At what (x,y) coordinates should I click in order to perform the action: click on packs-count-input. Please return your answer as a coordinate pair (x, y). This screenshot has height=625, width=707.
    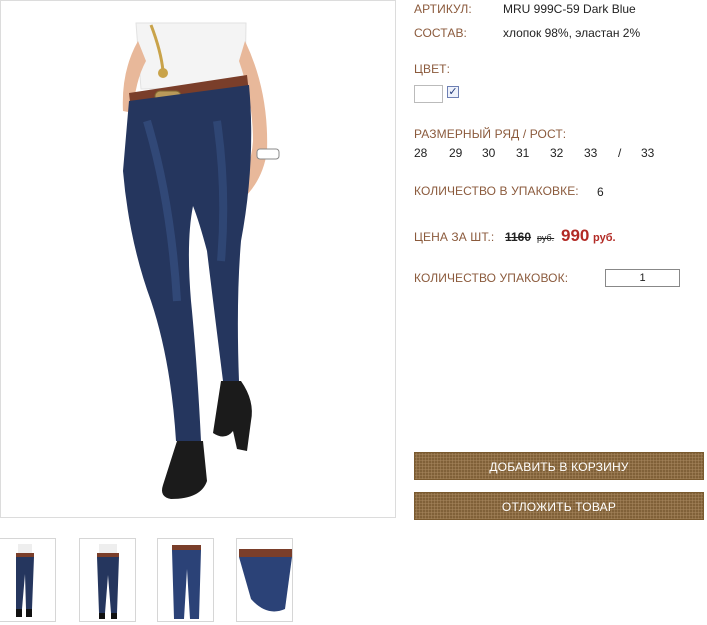
    Looking at the image, I should click on (642, 278).